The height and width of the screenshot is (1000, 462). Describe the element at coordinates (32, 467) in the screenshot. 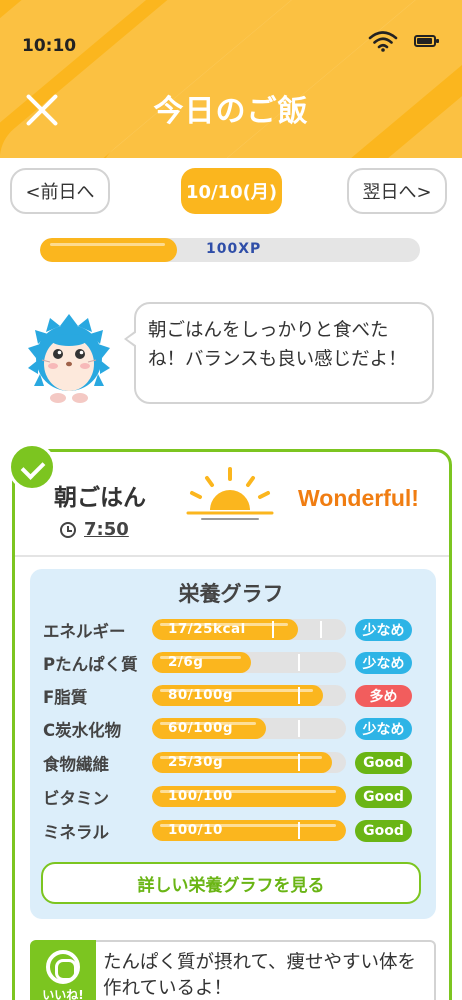

I see `check-icon` at that location.